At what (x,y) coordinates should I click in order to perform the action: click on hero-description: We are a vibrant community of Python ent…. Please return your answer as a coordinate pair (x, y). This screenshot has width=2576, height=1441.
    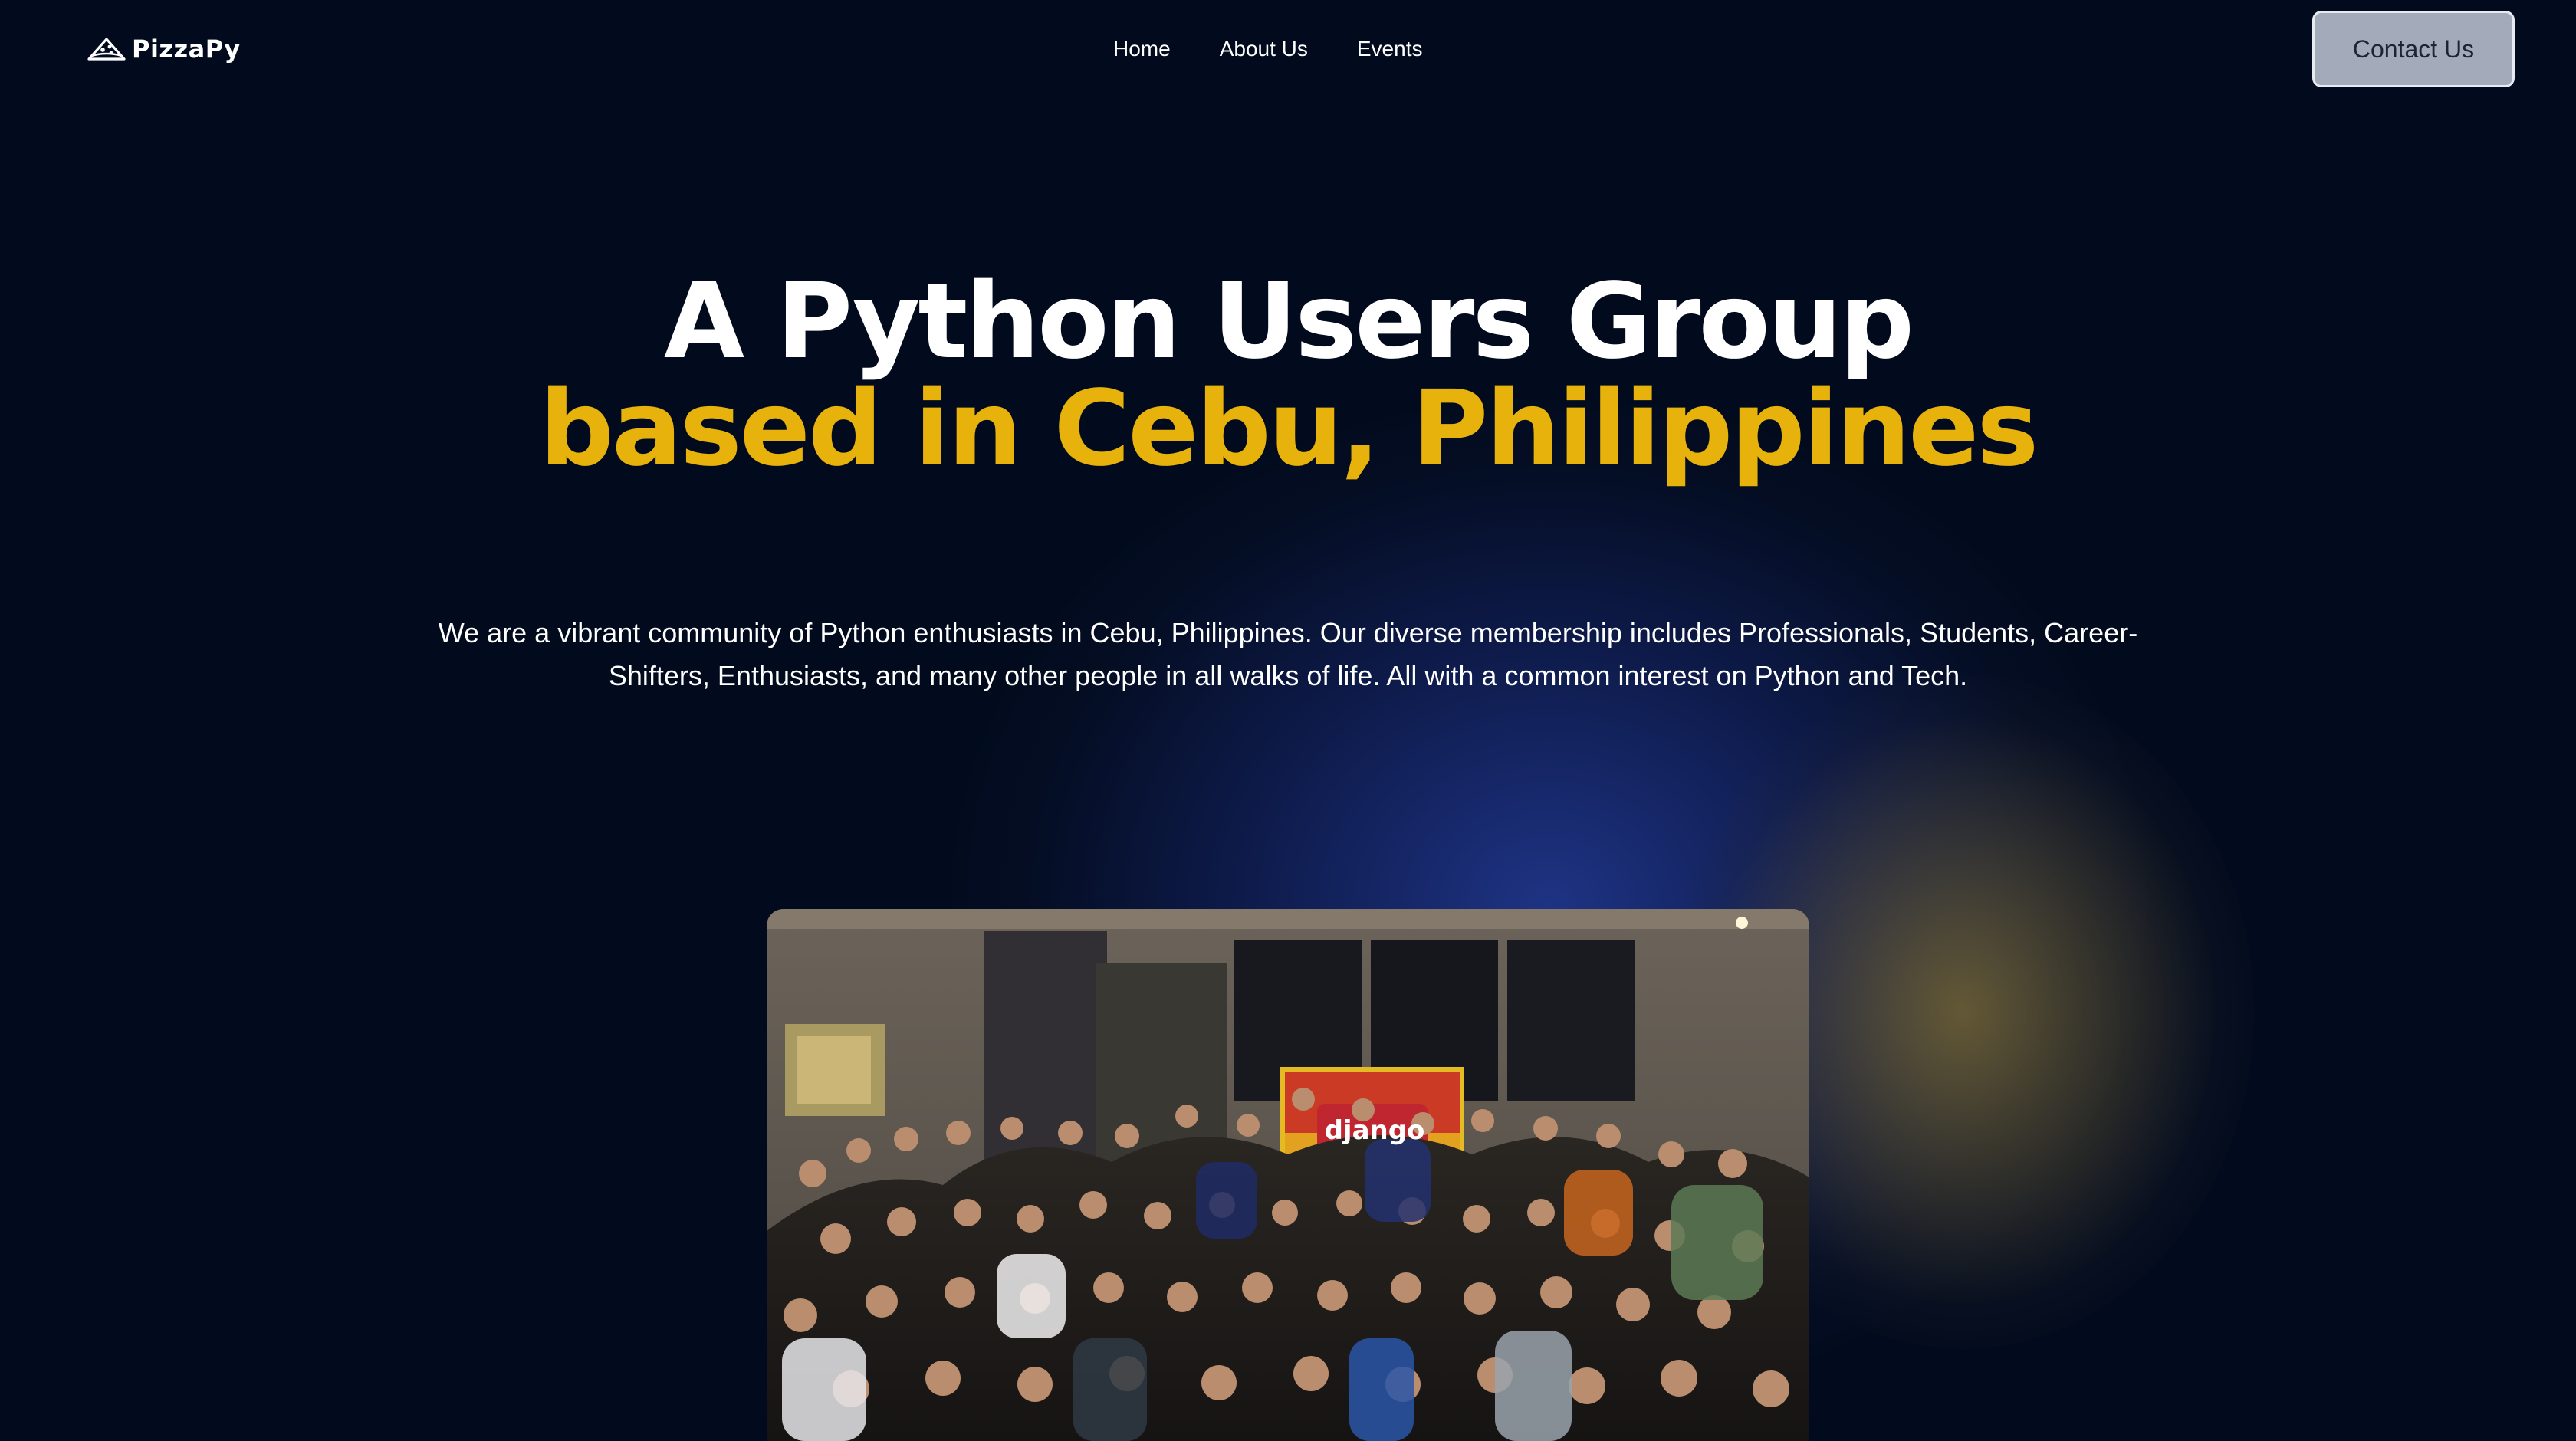
    Looking at the image, I should click on (1288, 654).